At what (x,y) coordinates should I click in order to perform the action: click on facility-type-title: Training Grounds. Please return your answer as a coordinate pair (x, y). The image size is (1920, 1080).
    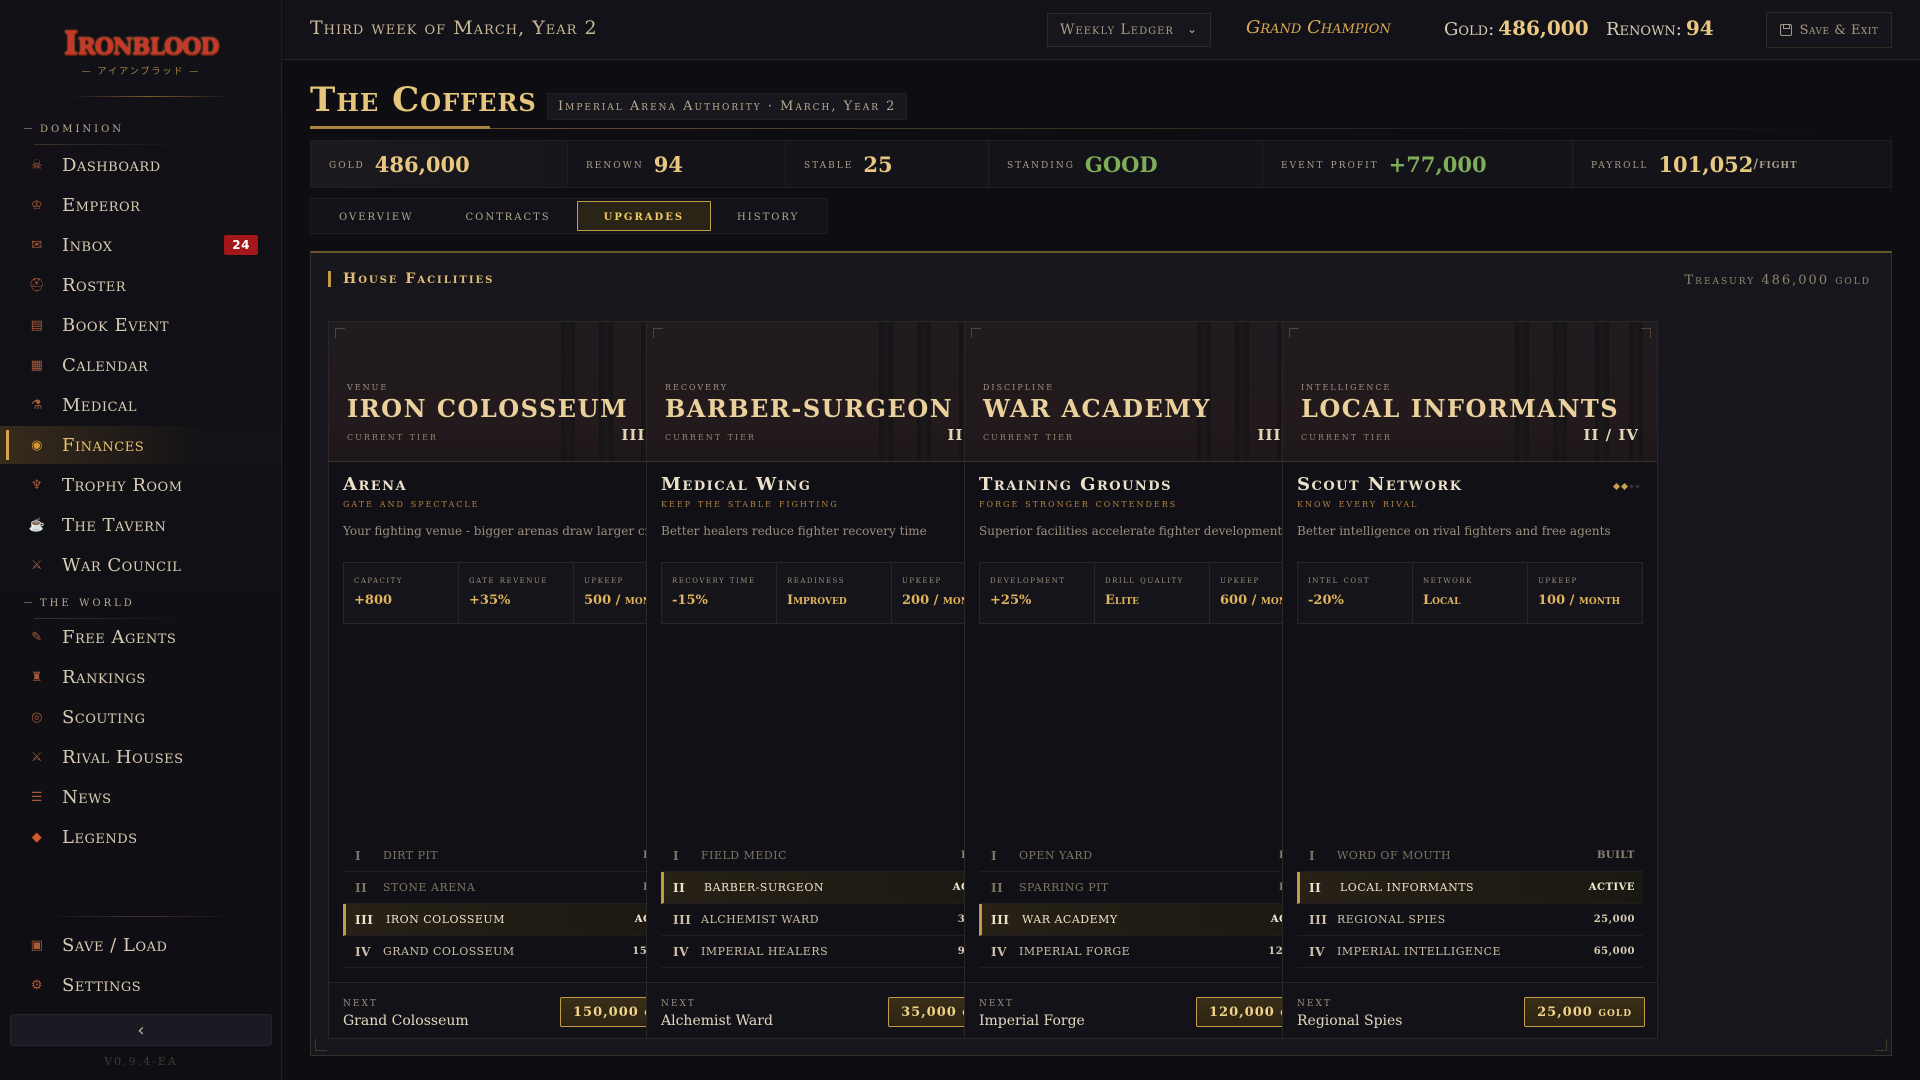
    Looking at the image, I should click on (1075, 484).